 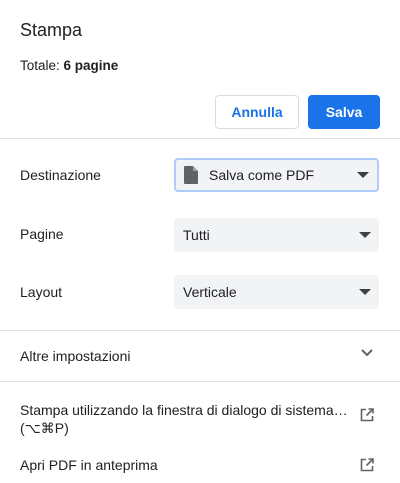 What do you see at coordinates (41, 292) in the screenshot?
I see `layout-label: Layout` at bounding box center [41, 292].